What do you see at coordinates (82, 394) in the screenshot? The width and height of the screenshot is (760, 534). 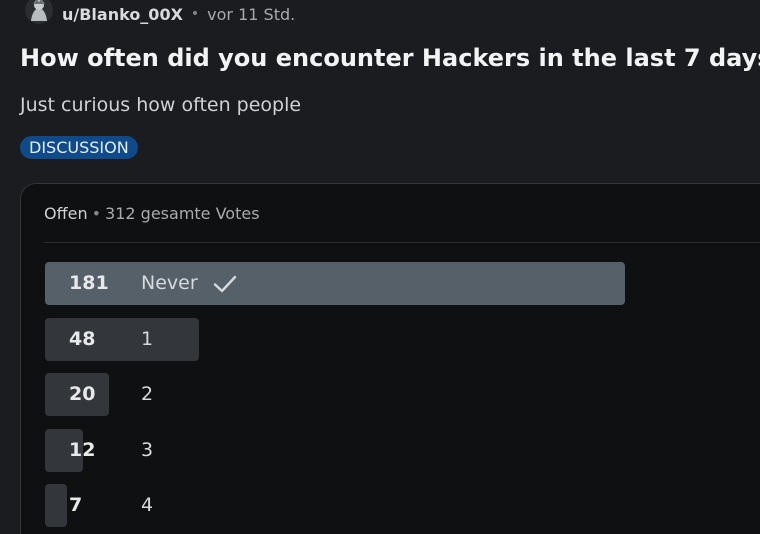 I see `poll-option-count: 20` at bounding box center [82, 394].